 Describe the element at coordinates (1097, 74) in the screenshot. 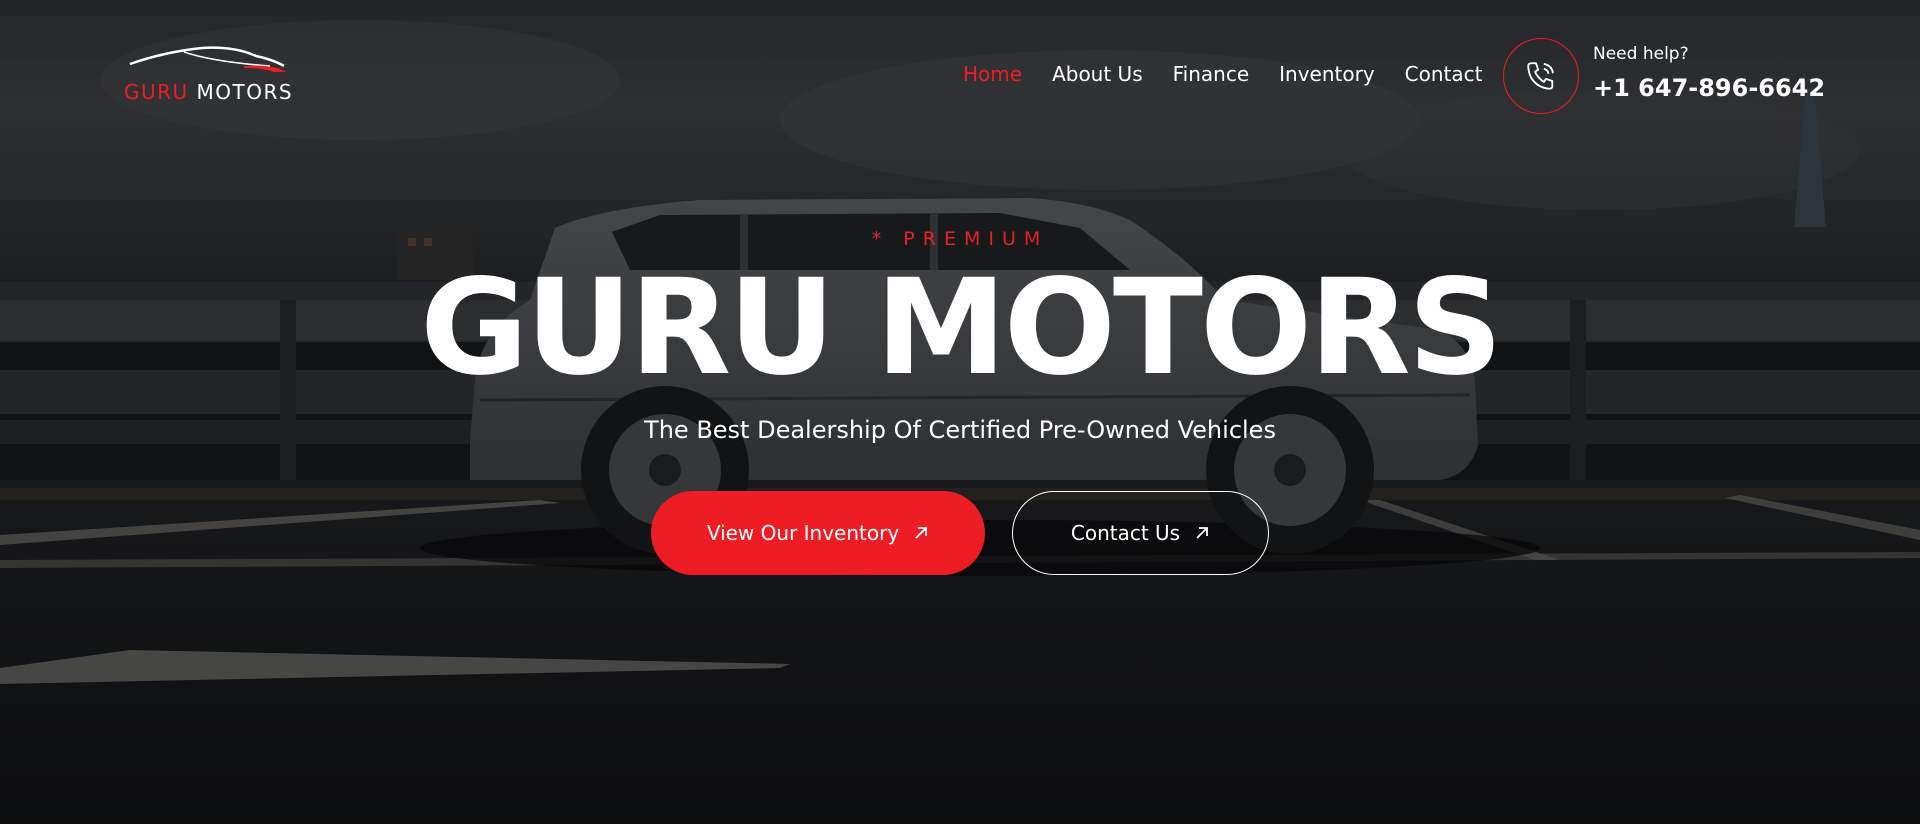

I see `nav-item-about-us: About Us` at that location.